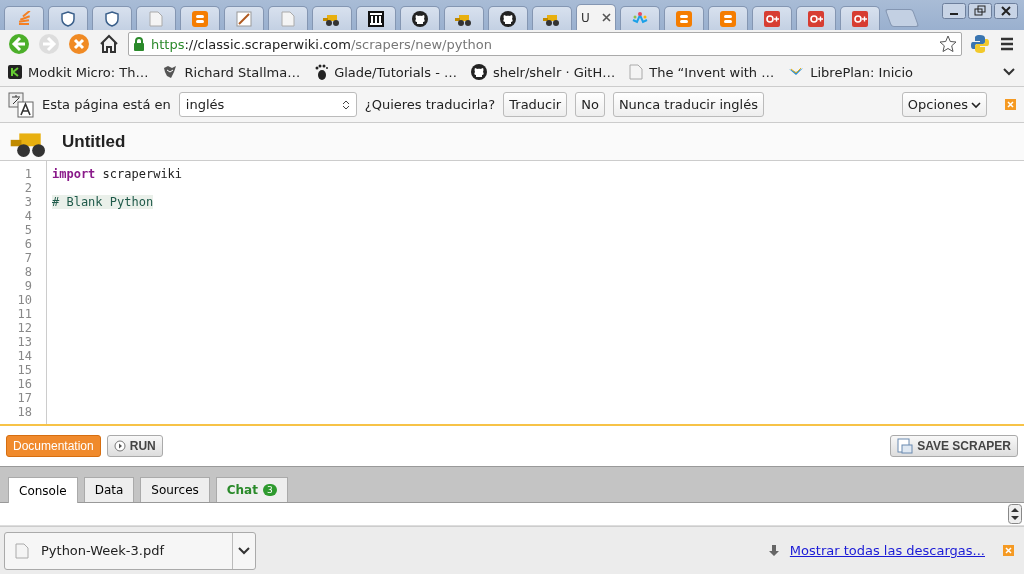 This screenshot has height=574, width=1024. I want to click on stack-icon, so click(24, 18).